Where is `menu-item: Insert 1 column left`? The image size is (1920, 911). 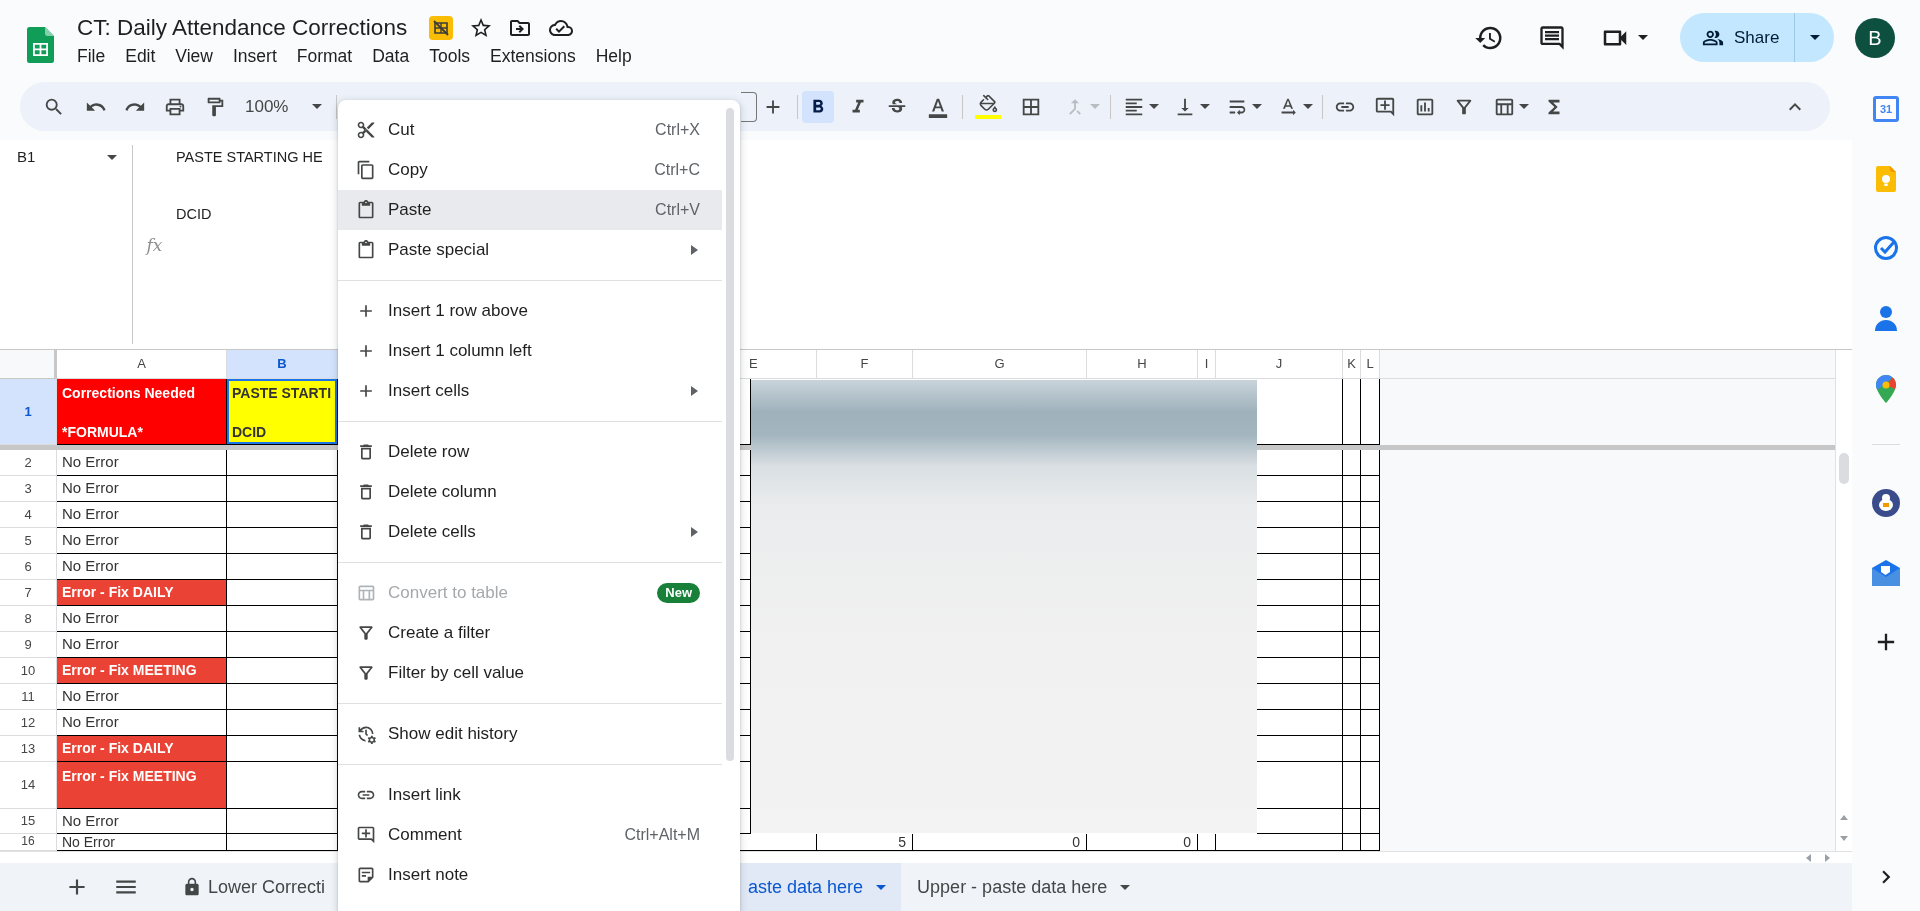
menu-item: Insert 1 column left is located at coordinates (530, 351).